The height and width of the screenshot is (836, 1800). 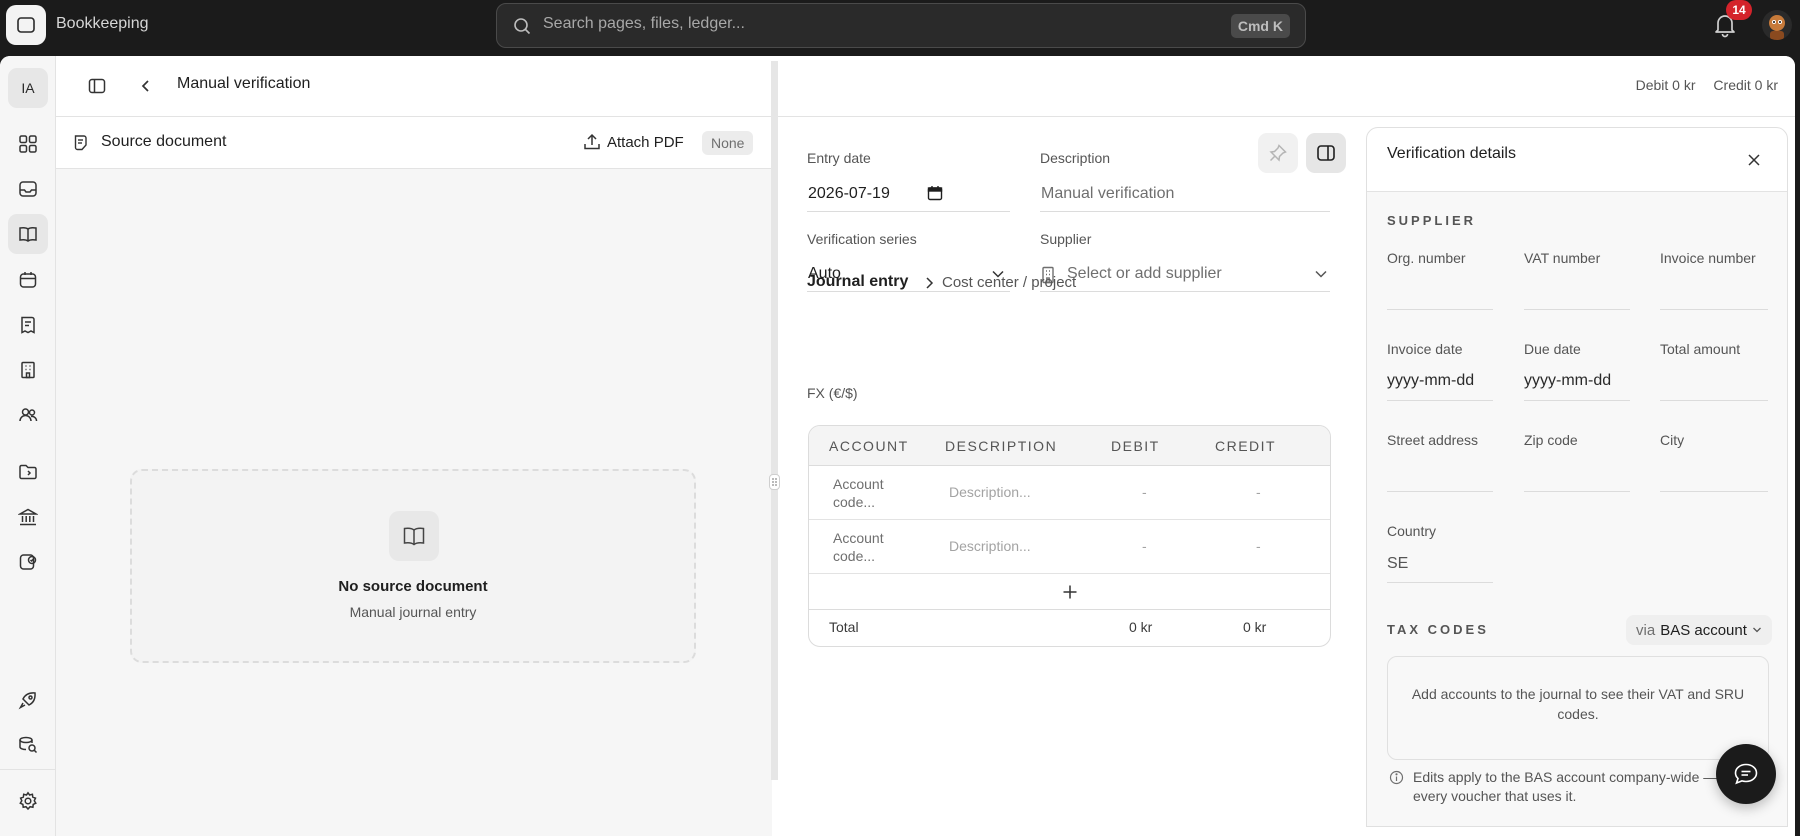 I want to click on entry-date-field: 2026-07-19, so click(x=908, y=194).